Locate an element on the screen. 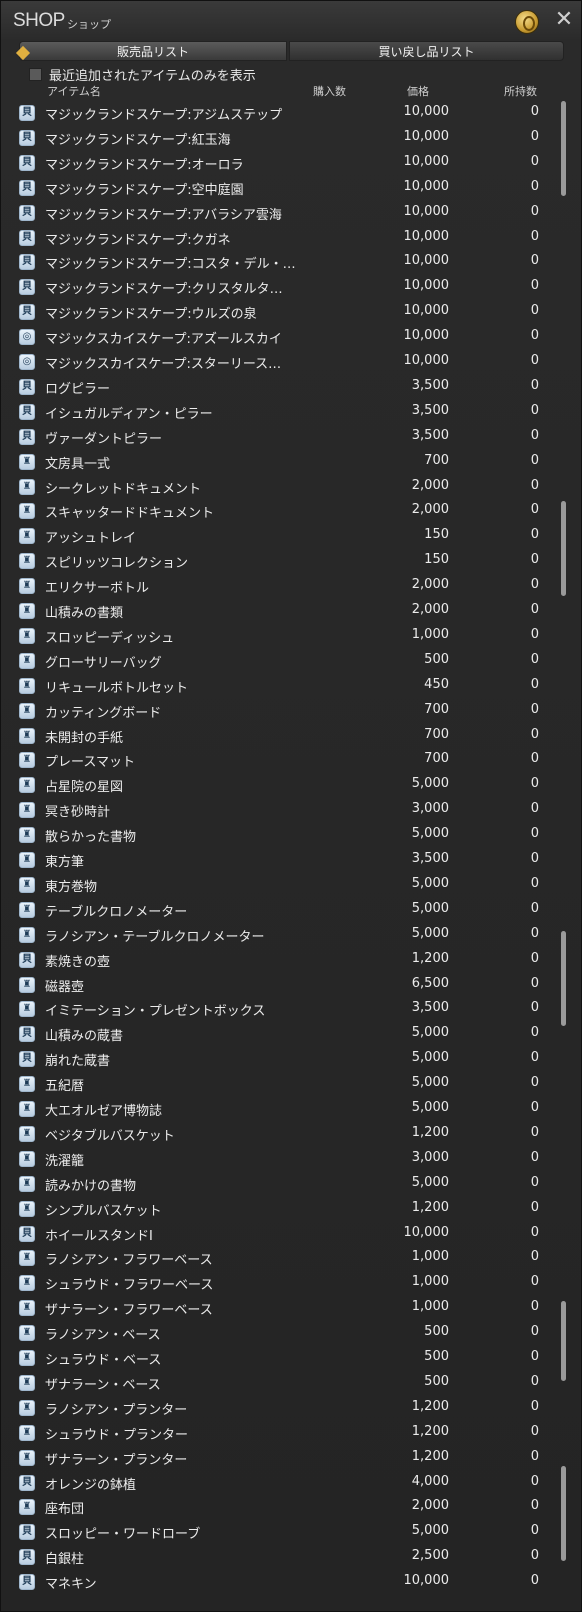 This screenshot has height=1612, width=582. list-item: ♜ リキュールボトルセット 450 0 is located at coordinates (290, 686).